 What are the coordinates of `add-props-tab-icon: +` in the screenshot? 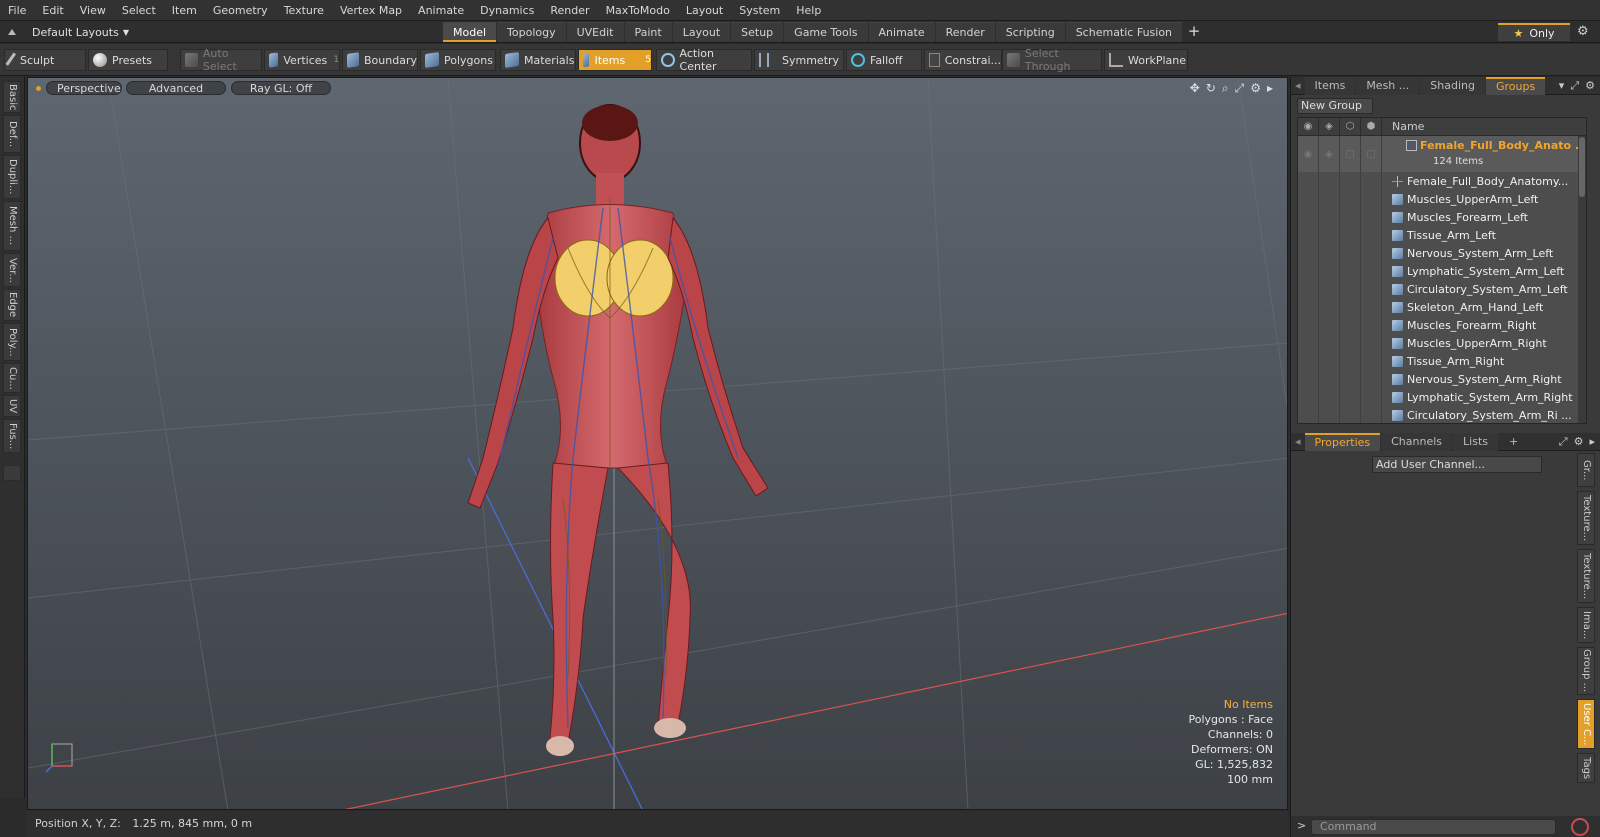 It's located at (1513, 442).